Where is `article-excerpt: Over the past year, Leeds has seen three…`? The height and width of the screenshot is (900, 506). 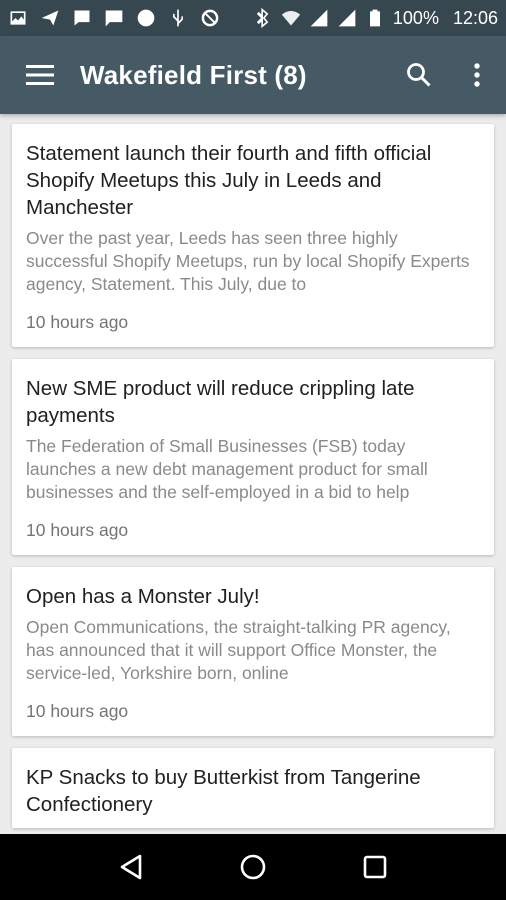
article-excerpt: Over the past year, Leeds has seen three… is located at coordinates (248, 261).